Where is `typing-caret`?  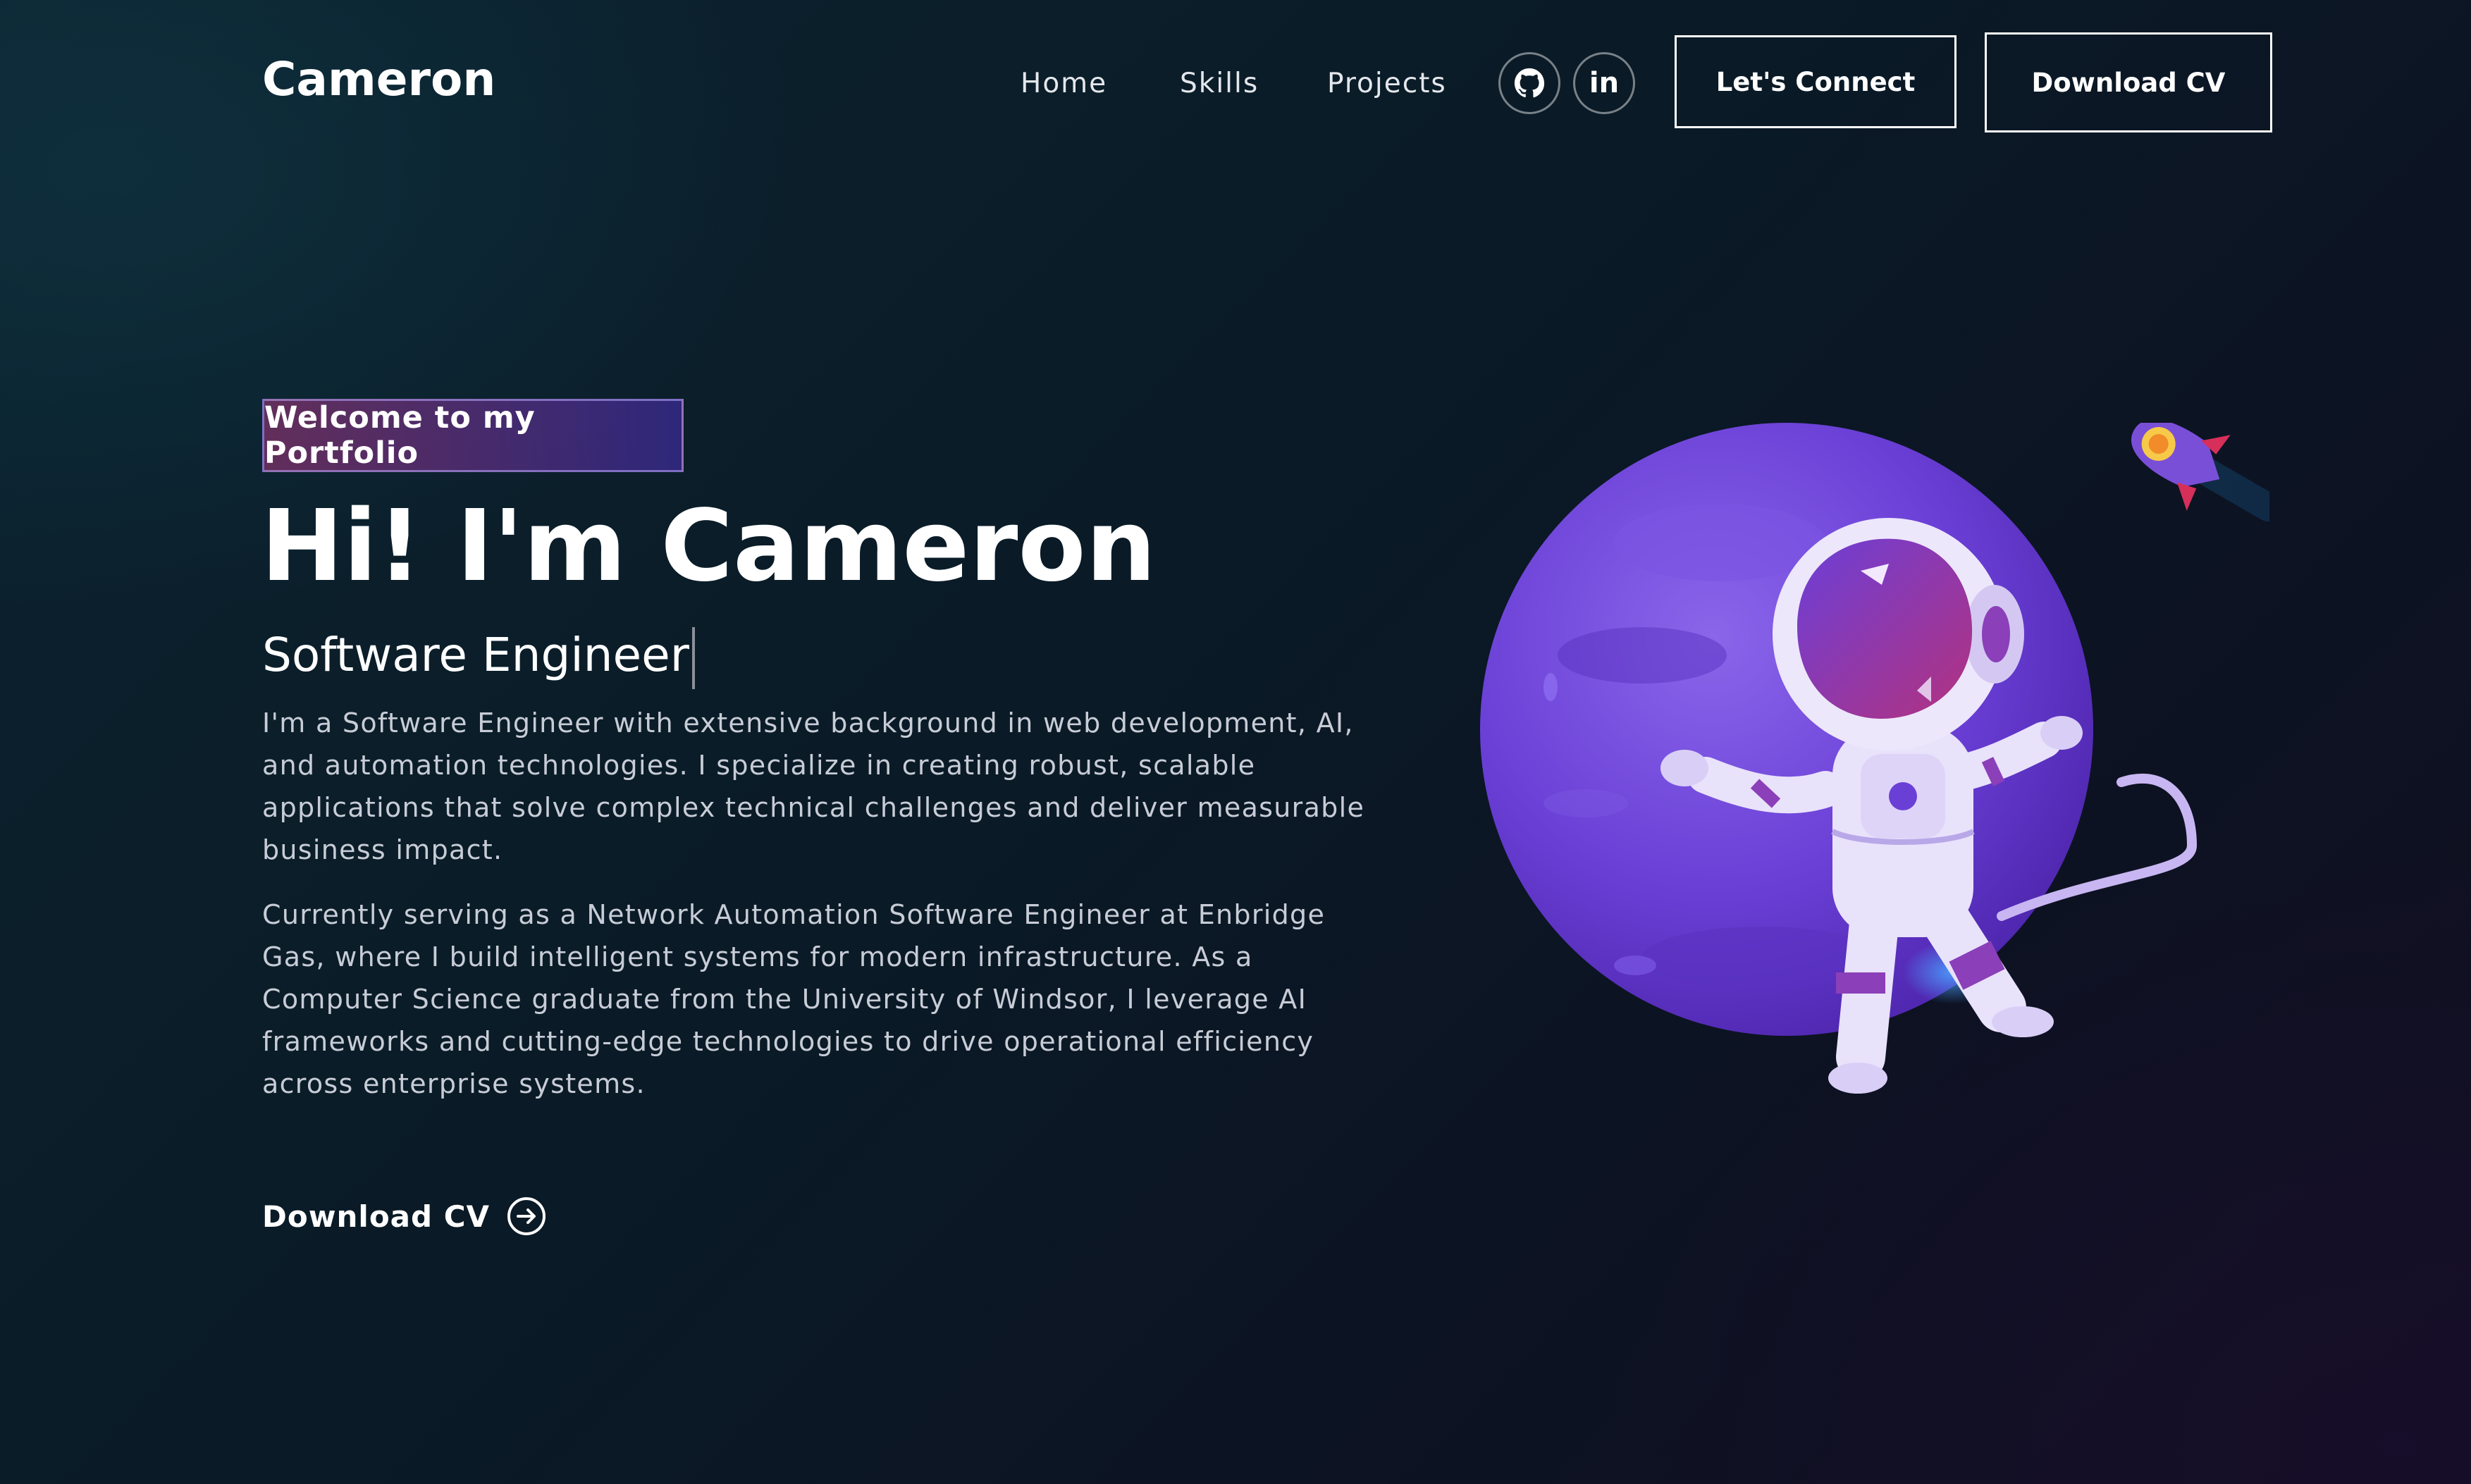 typing-caret is located at coordinates (693, 658).